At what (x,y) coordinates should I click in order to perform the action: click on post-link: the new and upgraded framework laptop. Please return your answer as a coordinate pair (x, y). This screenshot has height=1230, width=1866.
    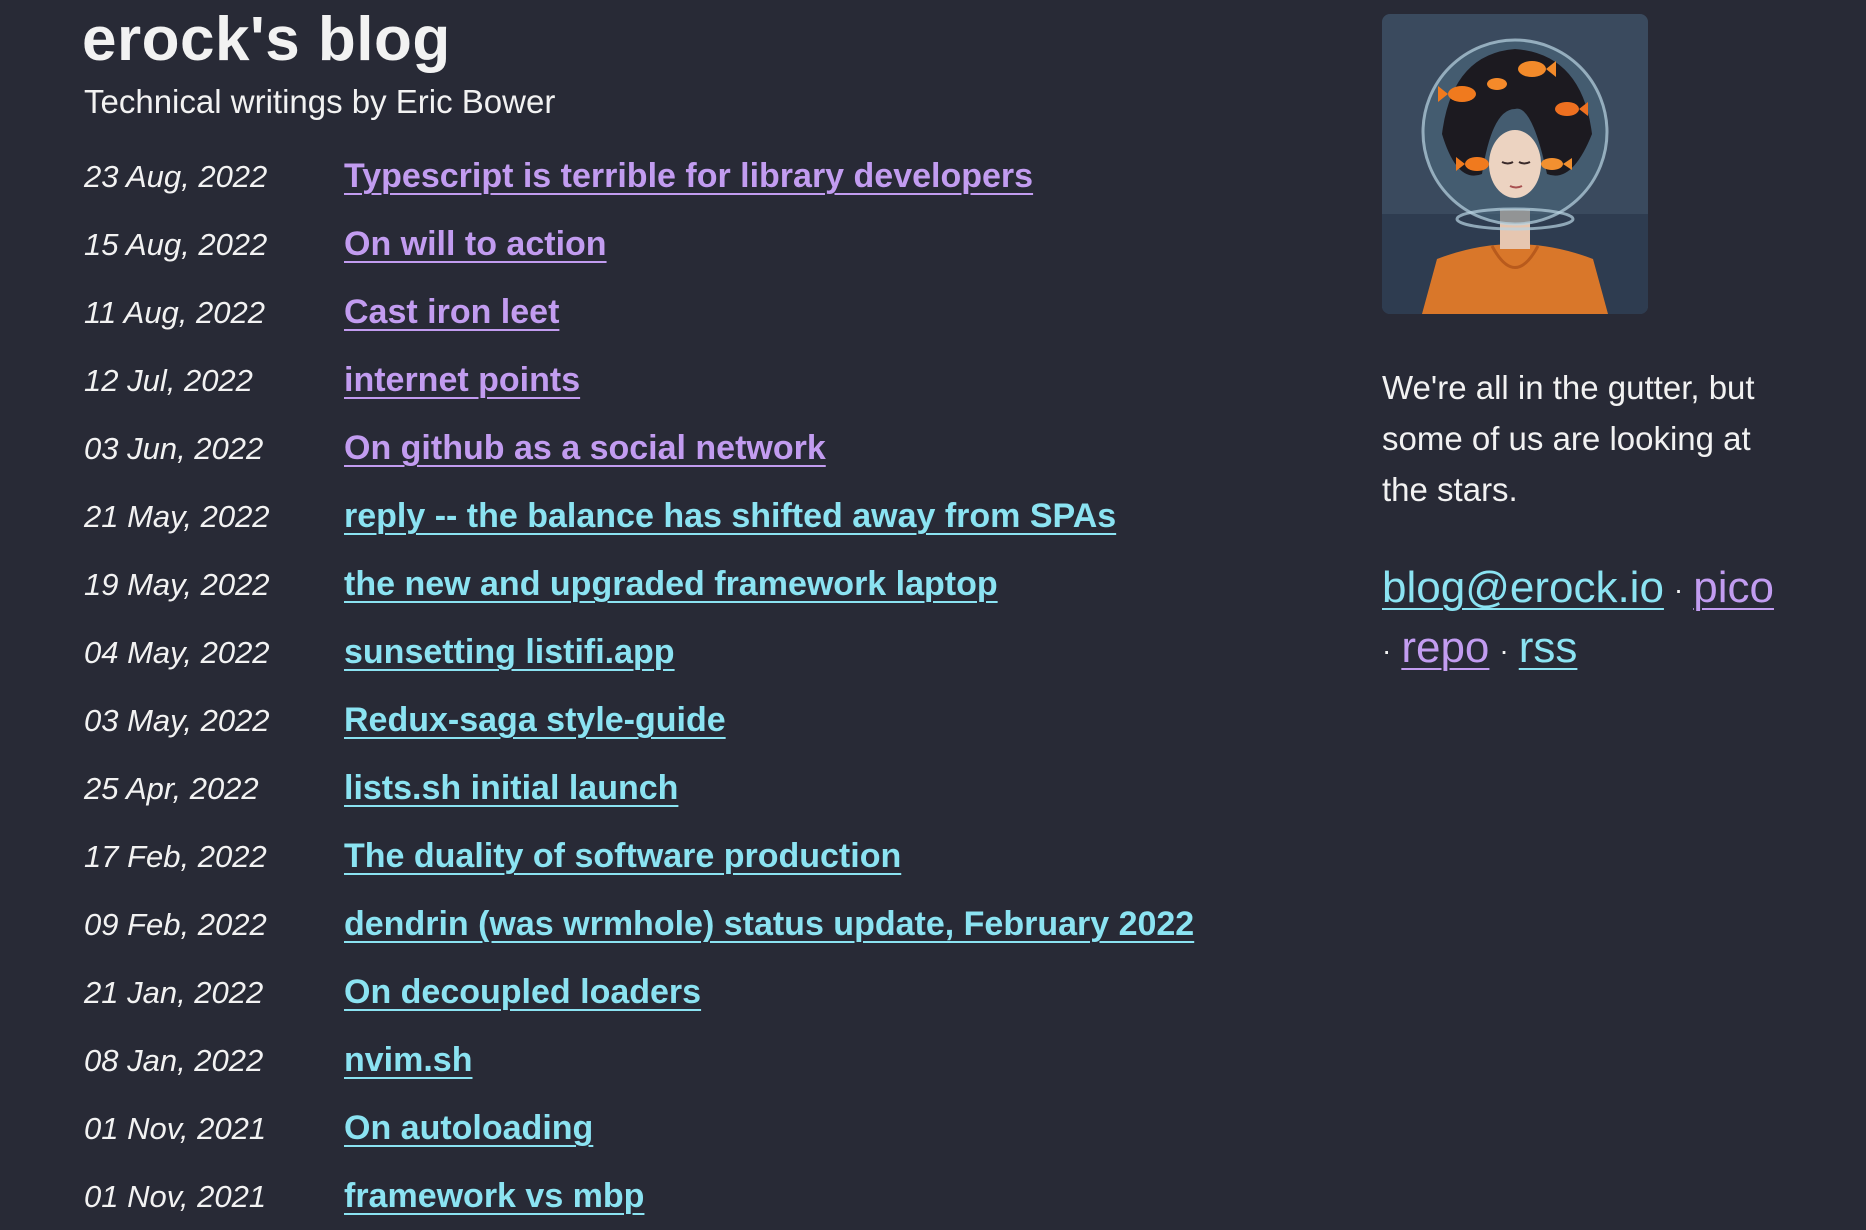
    Looking at the image, I should click on (671, 584).